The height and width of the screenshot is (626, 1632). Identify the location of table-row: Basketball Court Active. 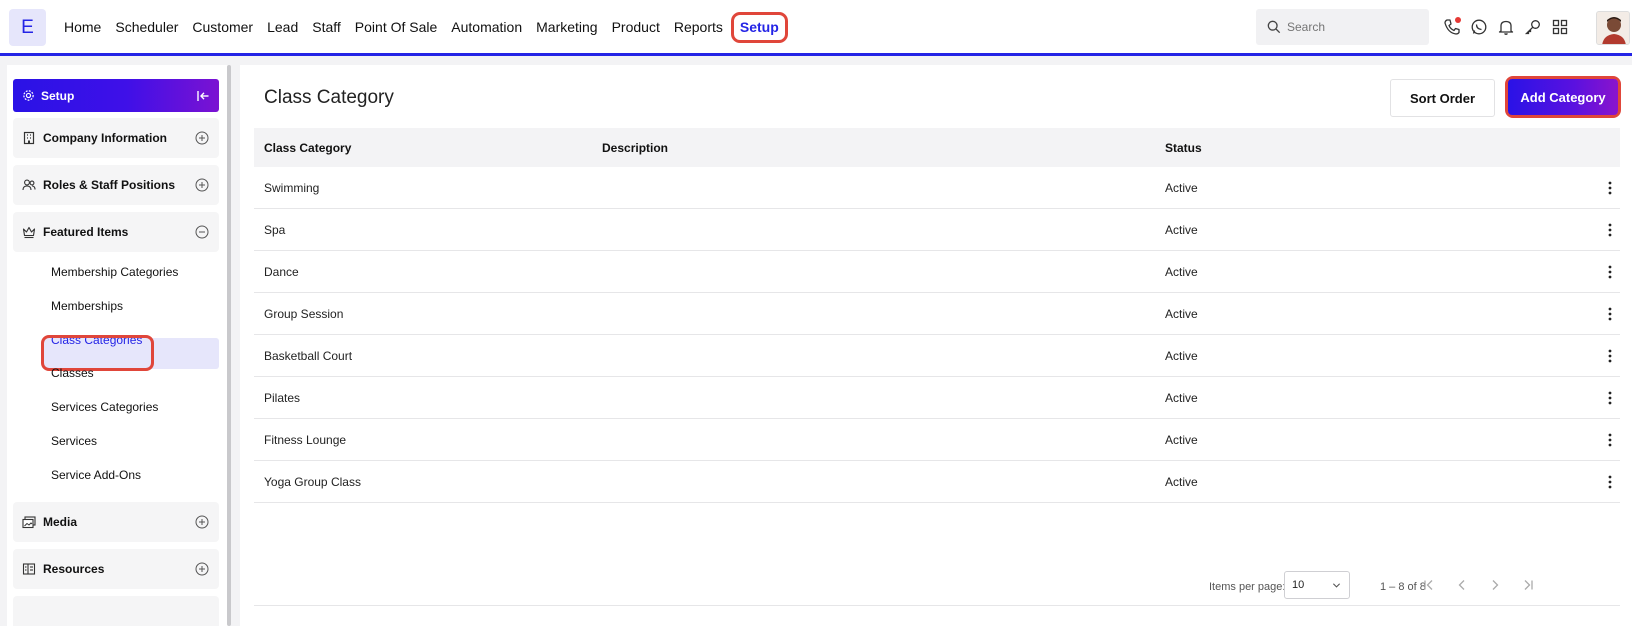
(937, 356).